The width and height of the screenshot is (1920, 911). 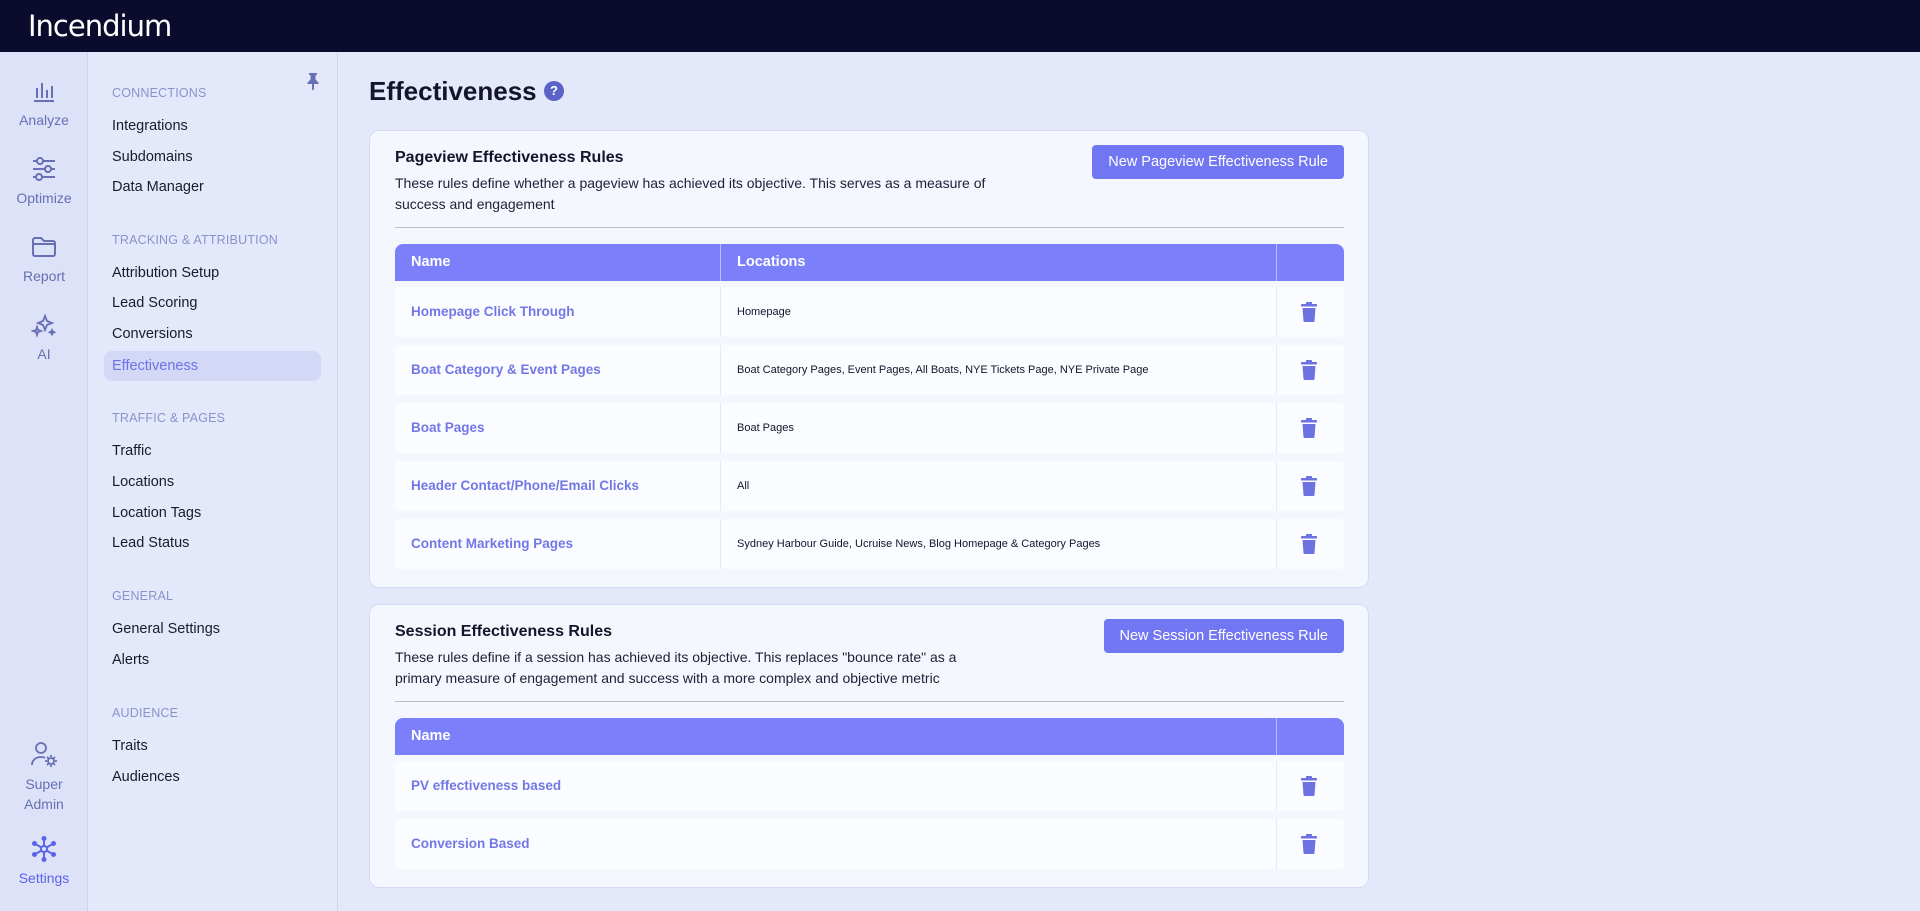 What do you see at coordinates (44, 804) in the screenshot?
I see `rail-label-line2: Admin` at bounding box center [44, 804].